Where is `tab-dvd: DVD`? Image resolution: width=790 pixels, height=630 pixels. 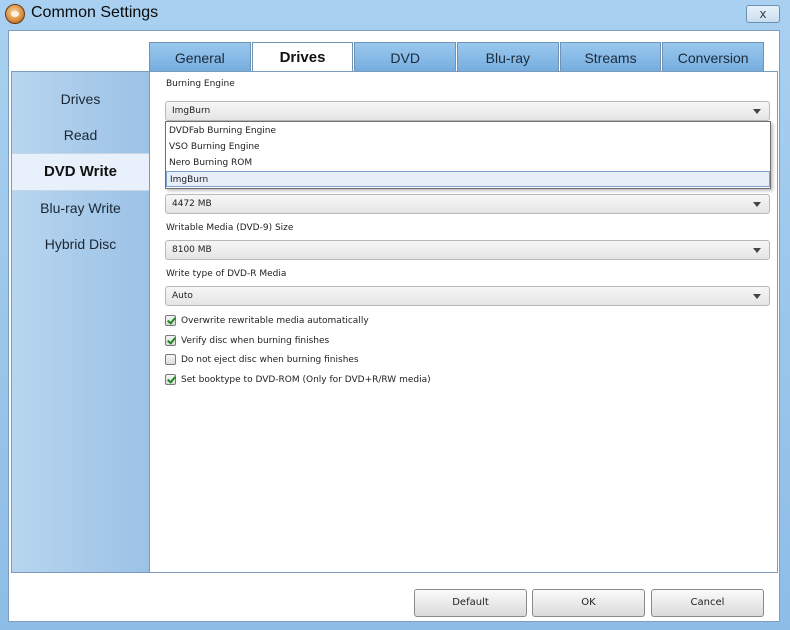 tab-dvd: DVD is located at coordinates (405, 57).